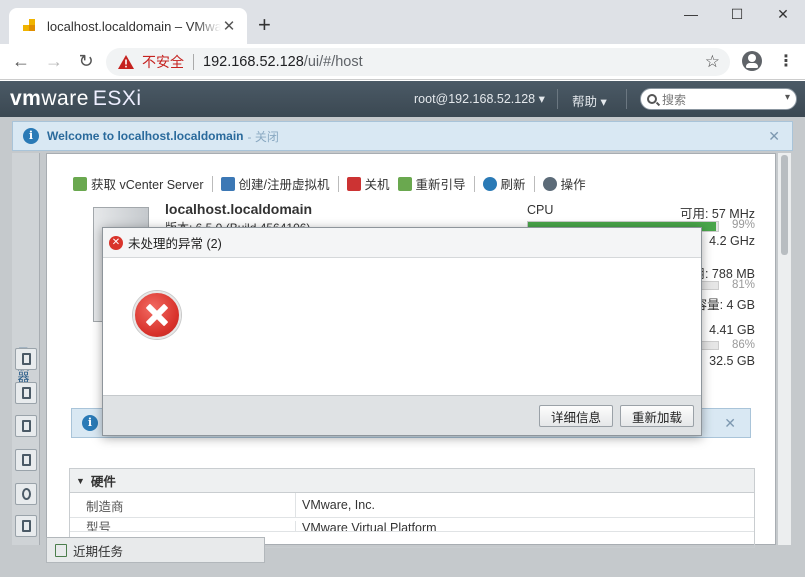 The width and height of the screenshot is (805, 577). What do you see at coordinates (787, 97) in the screenshot?
I see `search-dropdown-icon: ▾` at bounding box center [787, 97].